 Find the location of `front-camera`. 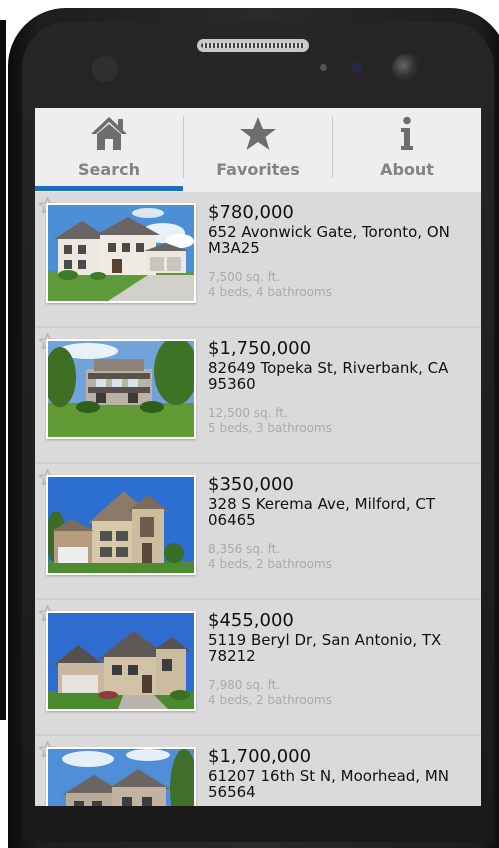

front-camera is located at coordinates (406, 68).